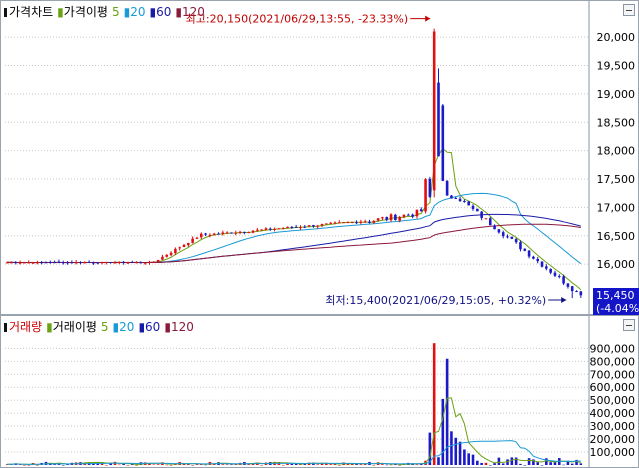 The height and width of the screenshot is (468, 639). I want to click on volume-ma5-label: 5, so click(104, 327).